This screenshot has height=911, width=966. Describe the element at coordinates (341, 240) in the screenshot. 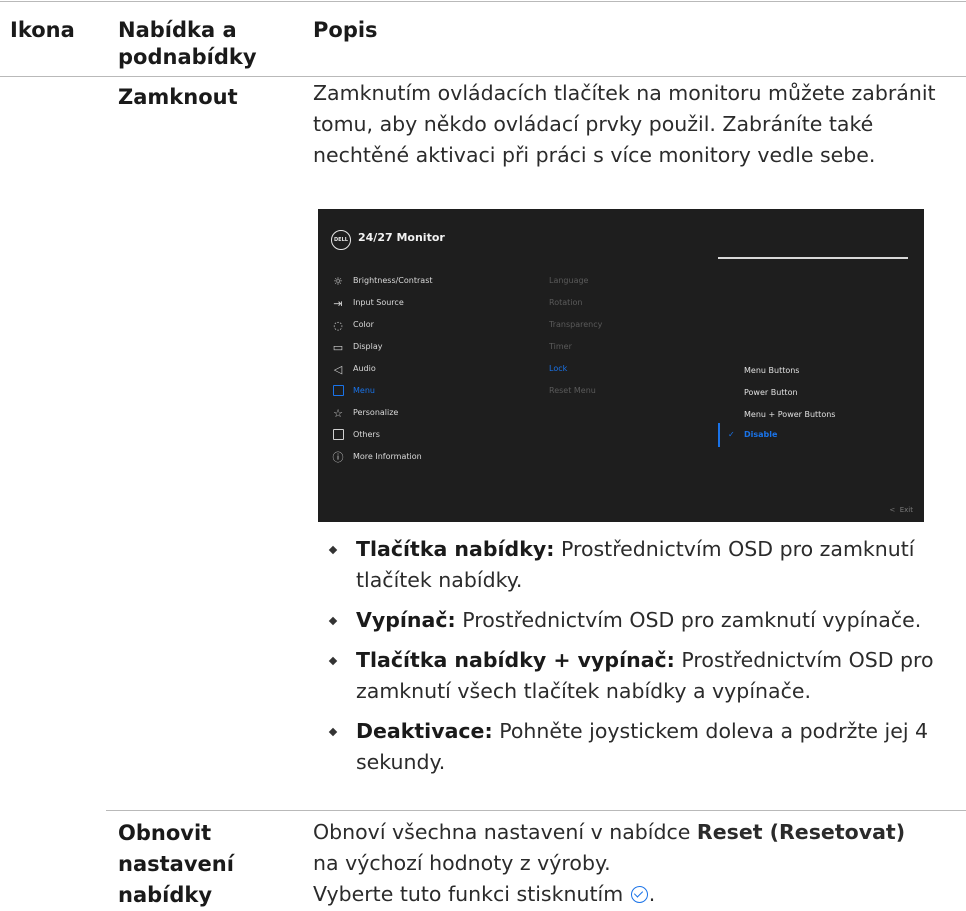

I see `dell-logo: DELL` at that location.